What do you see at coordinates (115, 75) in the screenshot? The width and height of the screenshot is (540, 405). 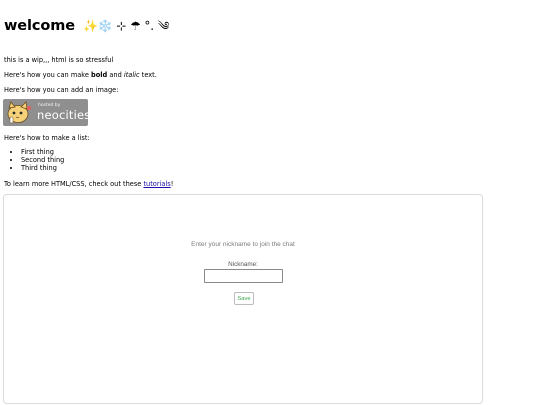 I see `formatting-middle: and` at bounding box center [115, 75].